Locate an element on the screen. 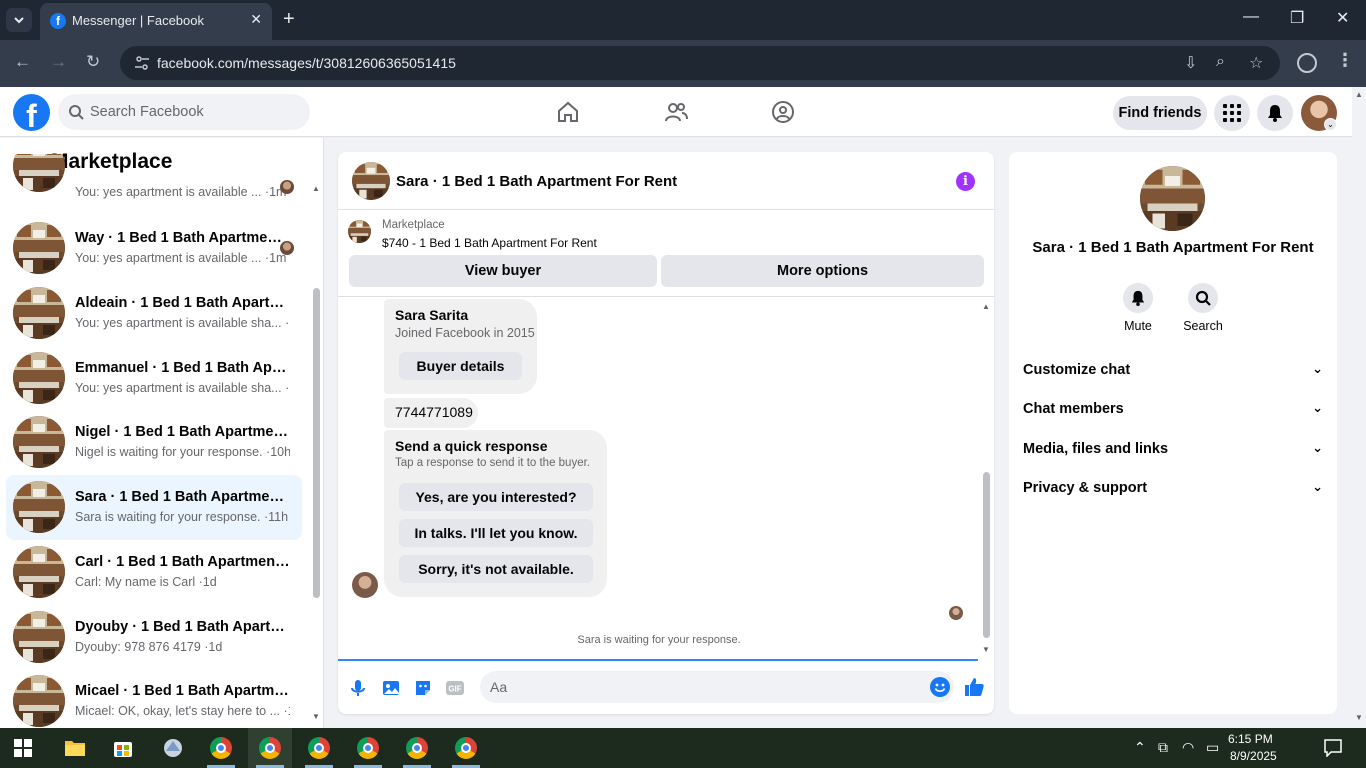 This screenshot has width=1366, height=768. view-buyer-button: View buyer is located at coordinates (503, 271).